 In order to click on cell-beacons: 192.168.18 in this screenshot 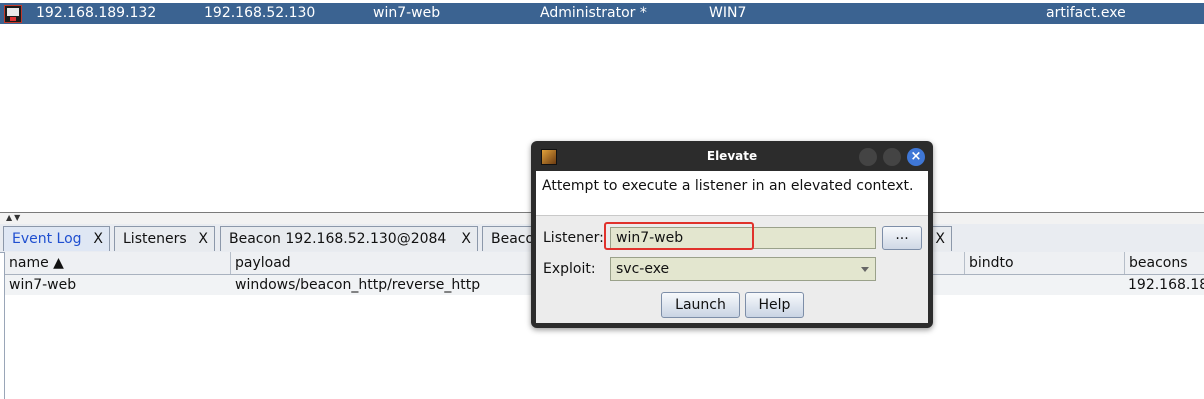, I will do `click(1166, 285)`.